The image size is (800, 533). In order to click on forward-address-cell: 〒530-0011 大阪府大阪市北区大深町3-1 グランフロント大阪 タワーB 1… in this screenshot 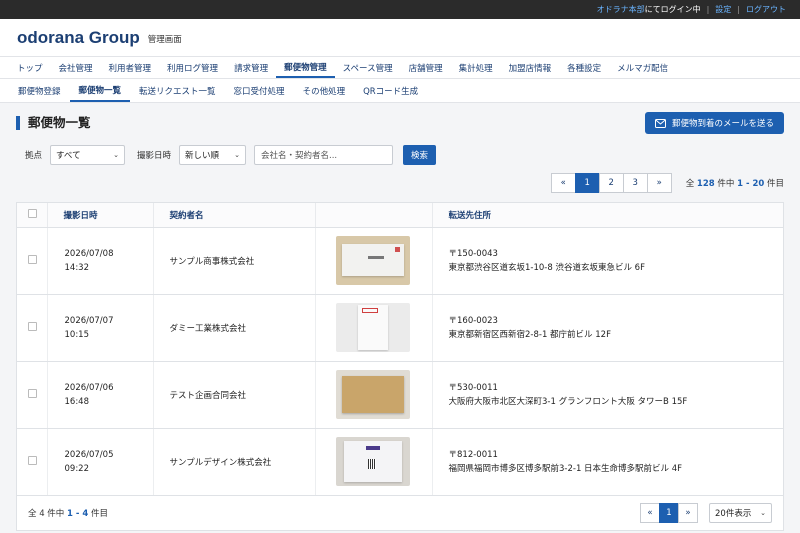, I will do `click(607, 395)`.